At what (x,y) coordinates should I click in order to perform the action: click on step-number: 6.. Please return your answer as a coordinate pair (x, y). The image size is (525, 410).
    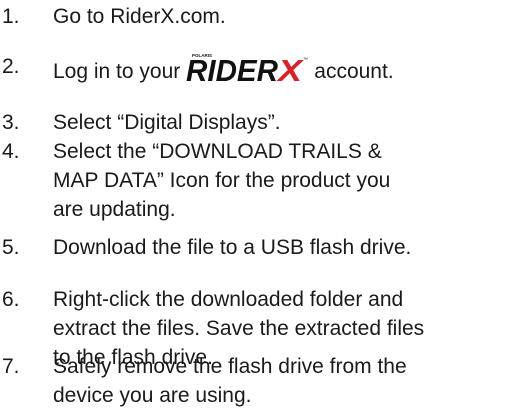
    Looking at the image, I should click on (11, 299).